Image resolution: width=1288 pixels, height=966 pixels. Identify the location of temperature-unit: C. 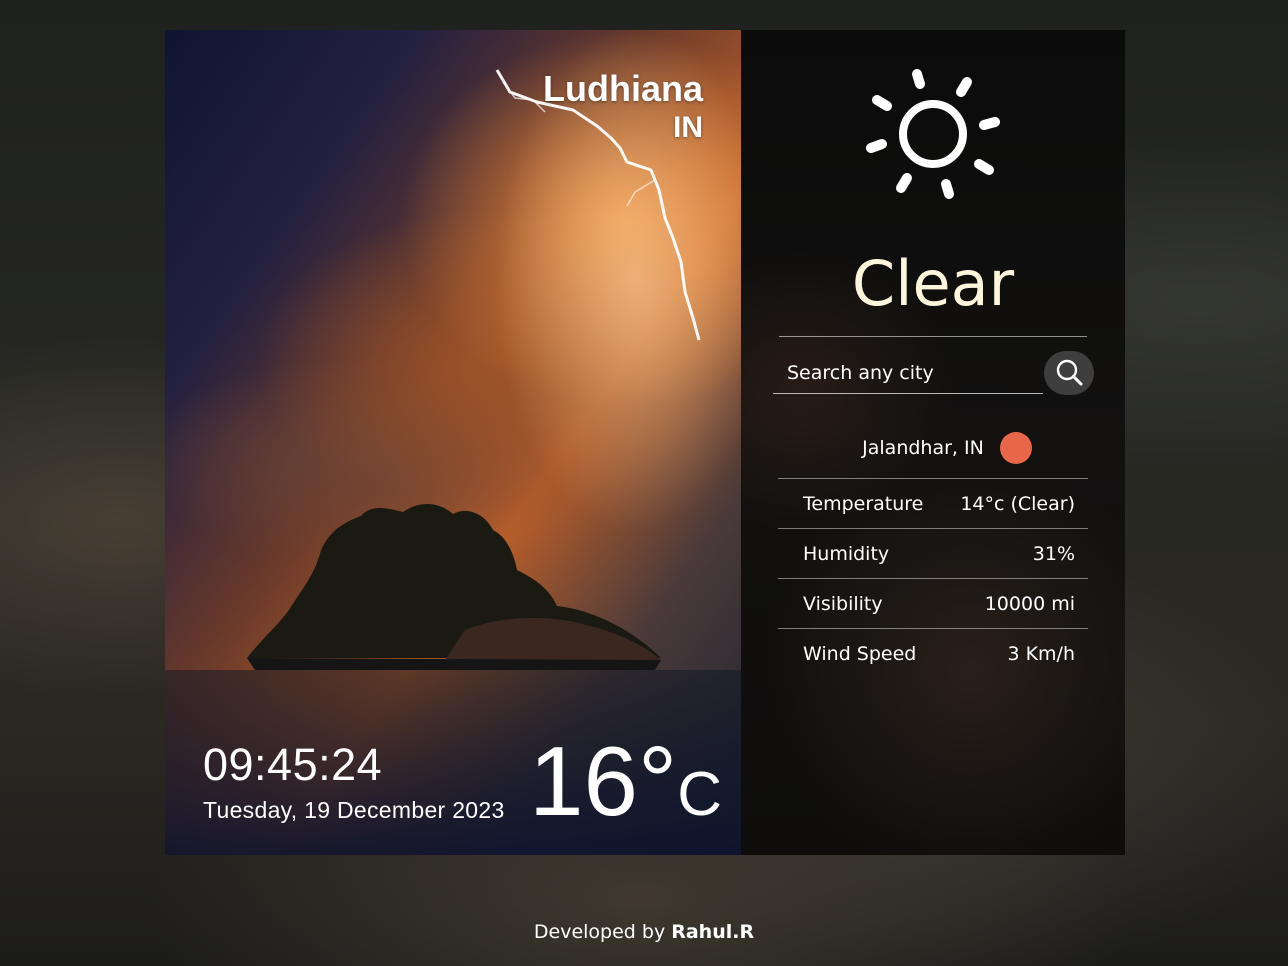
(699, 794).